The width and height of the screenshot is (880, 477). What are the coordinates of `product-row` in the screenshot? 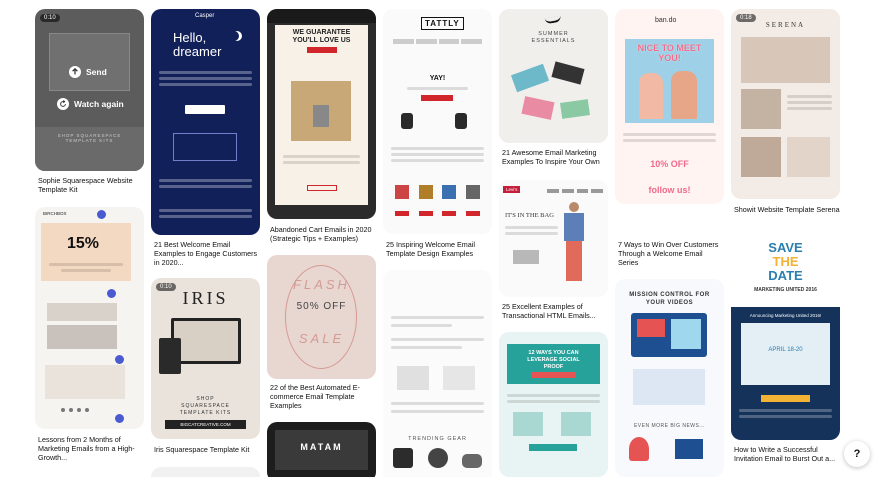 It's located at (437, 459).